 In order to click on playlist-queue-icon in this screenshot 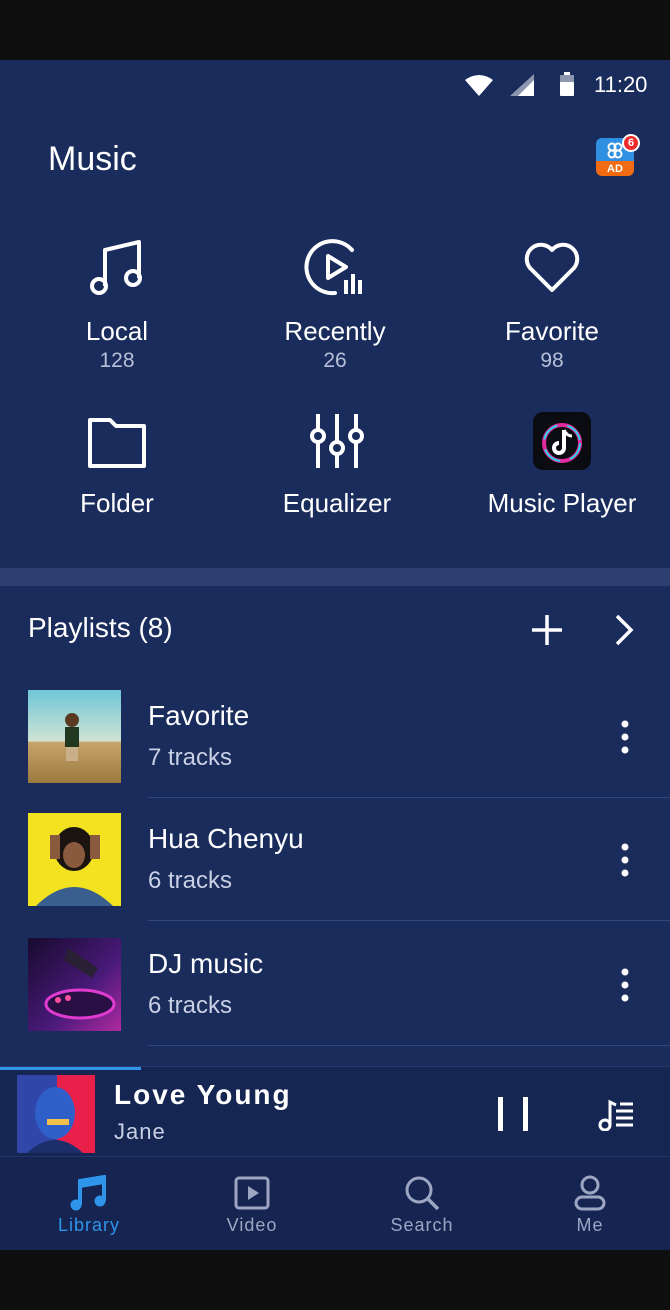, I will do `click(615, 1115)`.